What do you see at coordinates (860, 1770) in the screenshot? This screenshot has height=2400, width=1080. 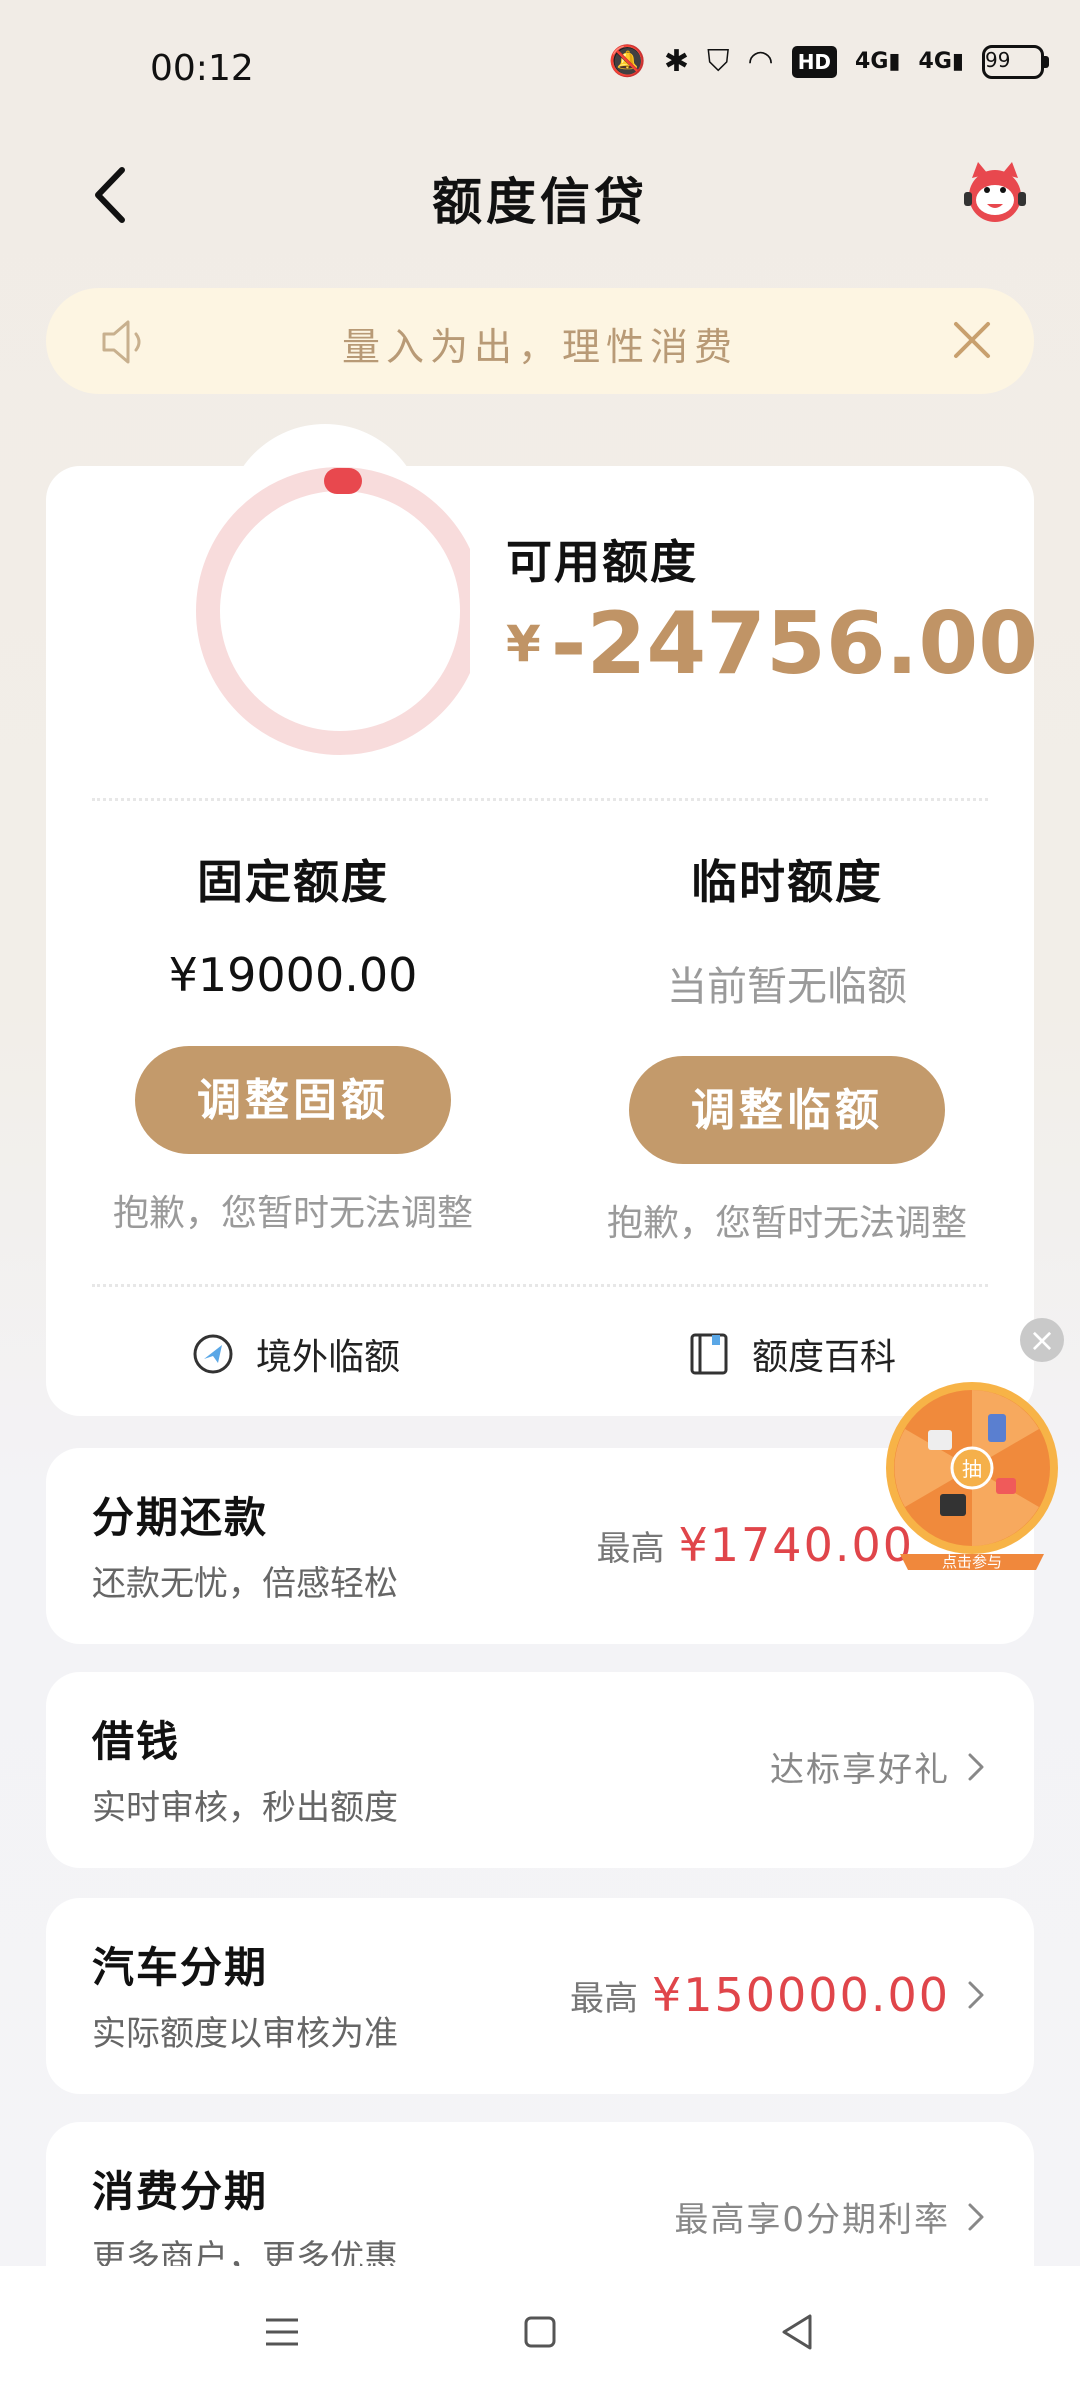 I see `promo-text: 达标享好礼` at bounding box center [860, 1770].